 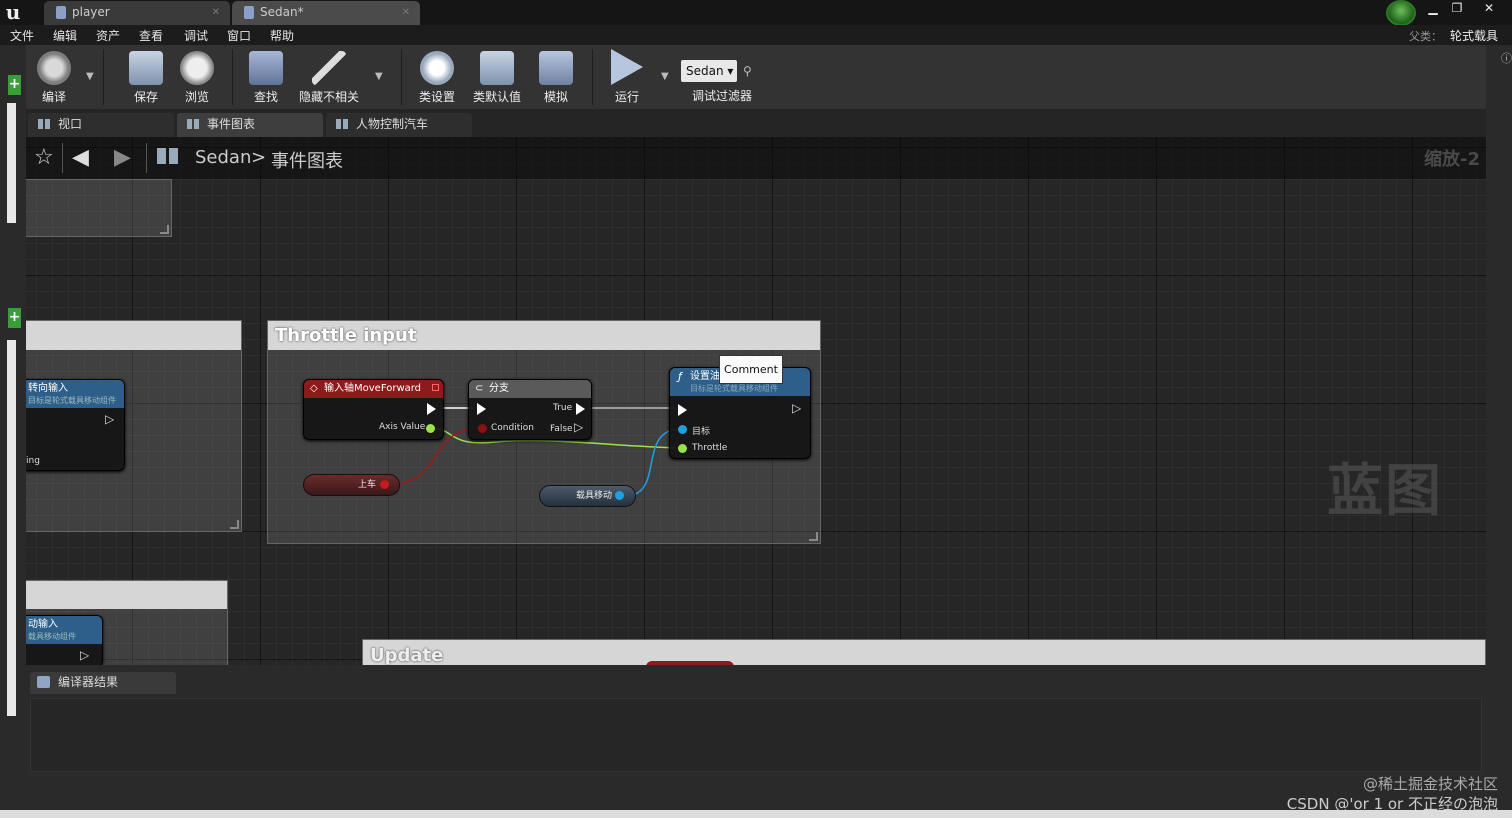 I want to click on tab-compiler-results: 编译器结果, so click(x=103, y=683).